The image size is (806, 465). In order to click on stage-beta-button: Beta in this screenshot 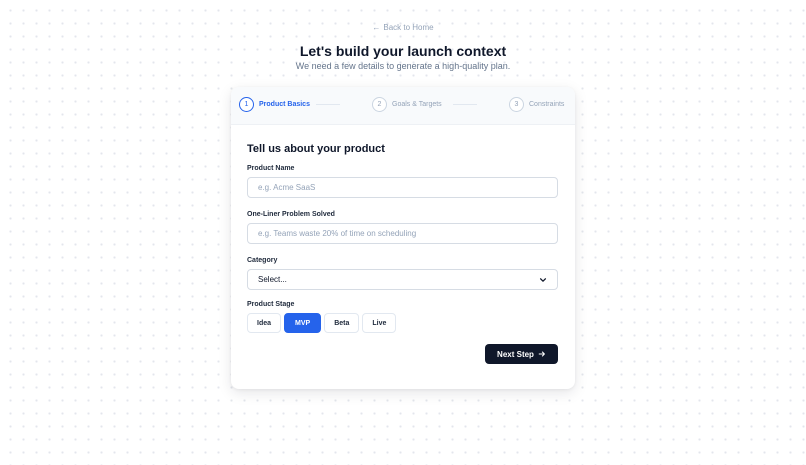, I will do `click(342, 323)`.